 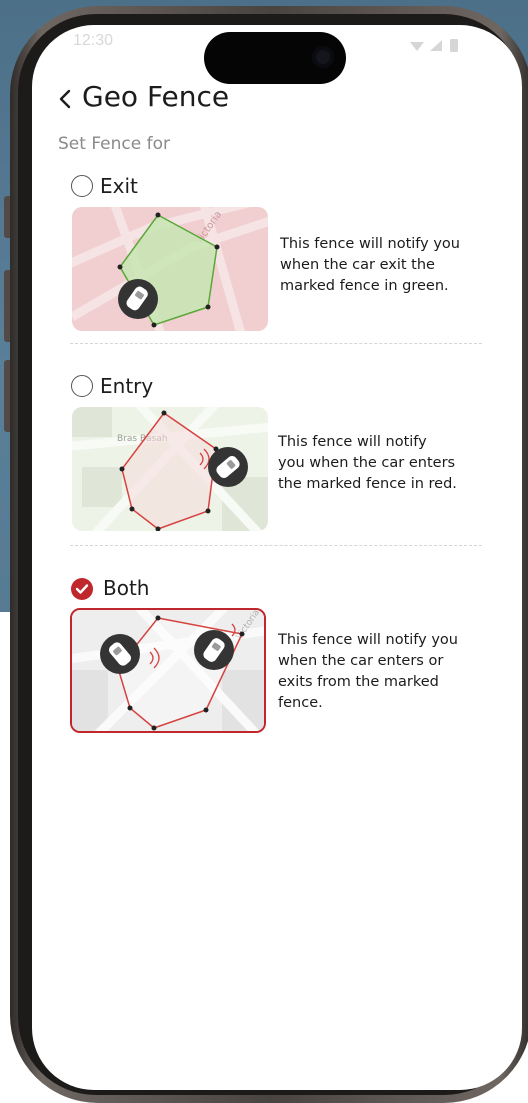 I want to click on signal-icon, so click(x=436, y=45).